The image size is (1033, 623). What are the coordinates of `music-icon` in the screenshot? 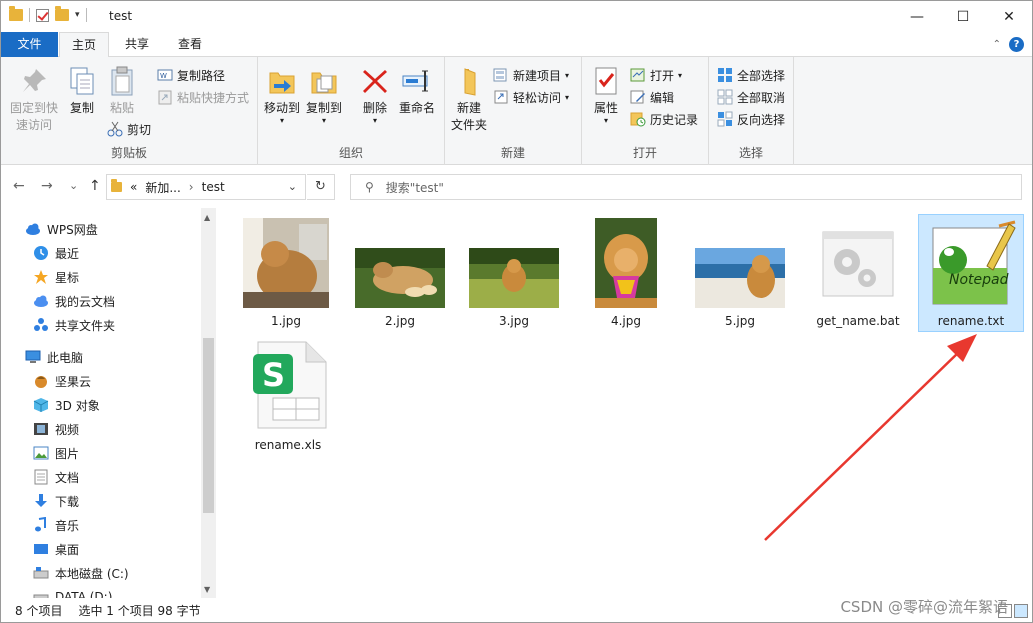 It's located at (41, 524).